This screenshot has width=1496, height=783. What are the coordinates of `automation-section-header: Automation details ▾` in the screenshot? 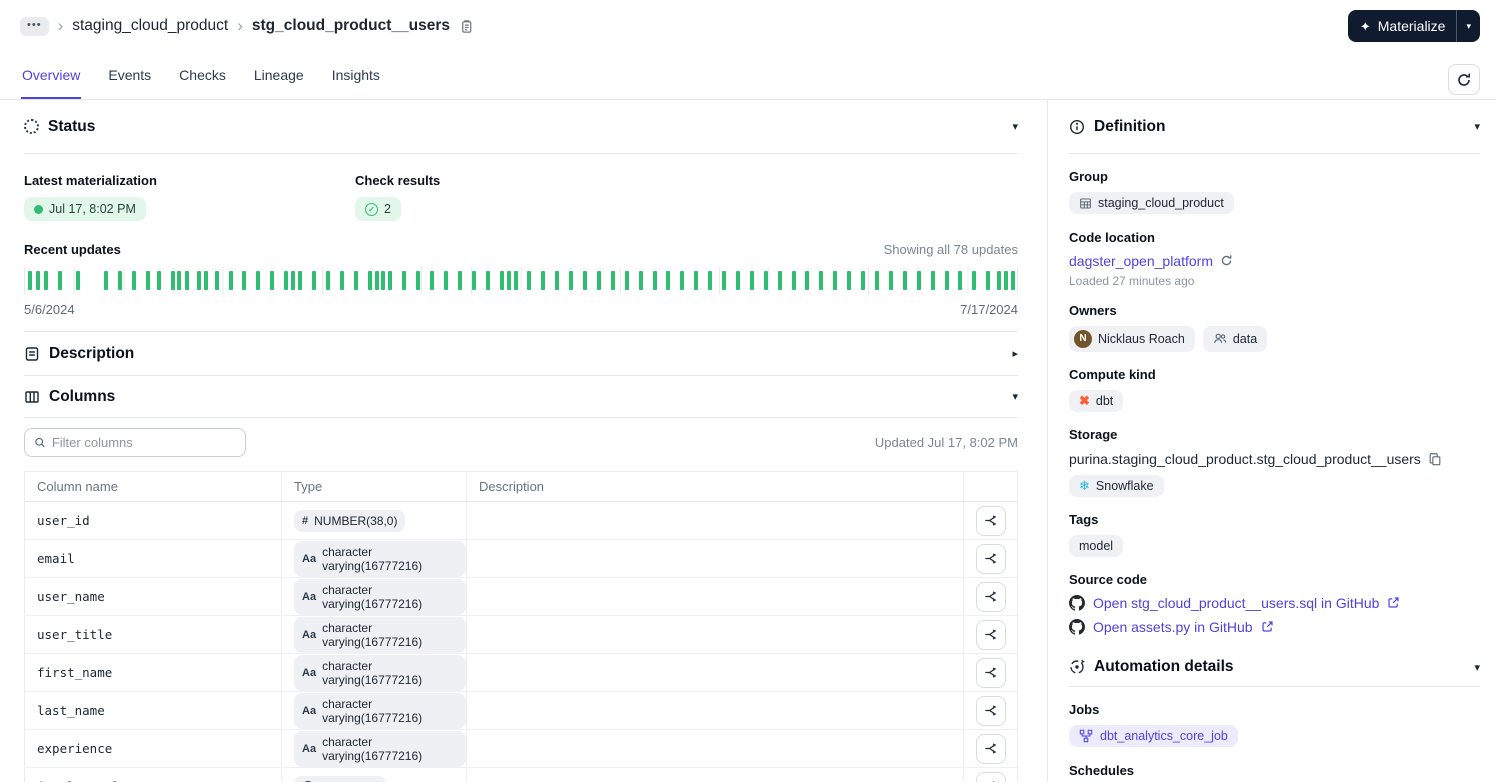 It's located at (1274, 668).